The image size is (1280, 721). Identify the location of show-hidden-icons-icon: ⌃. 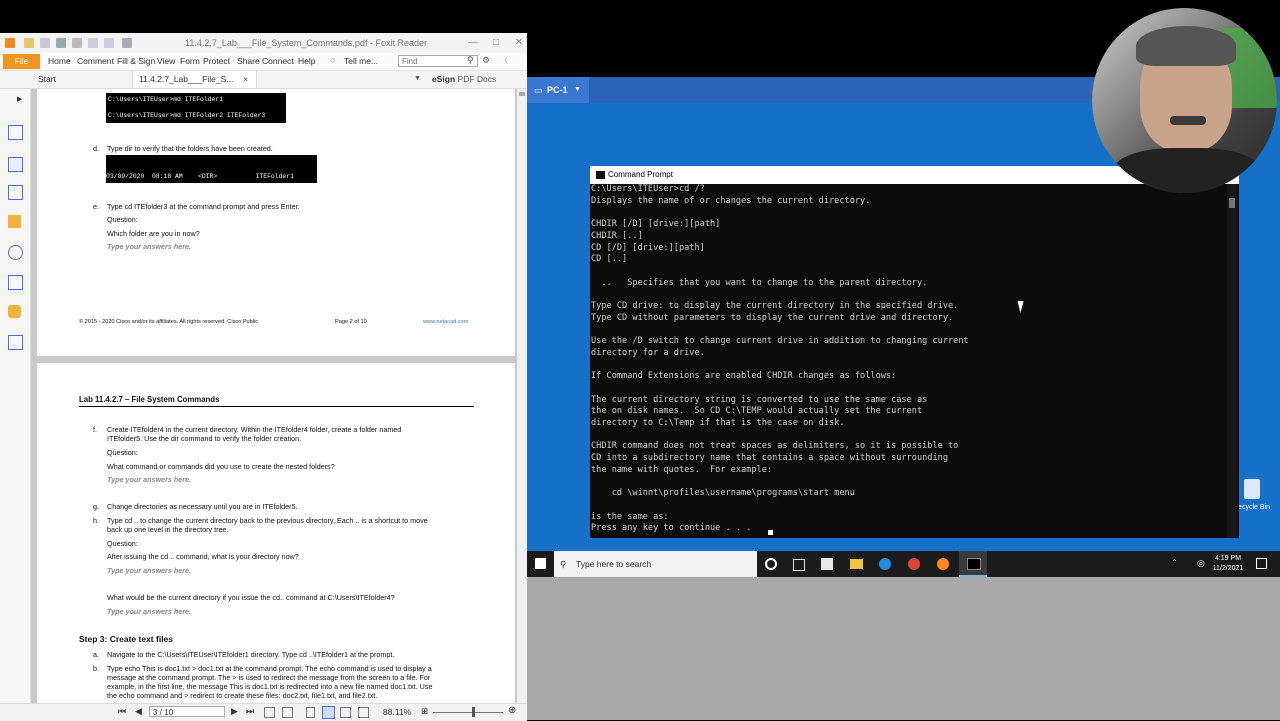
(1174, 562).